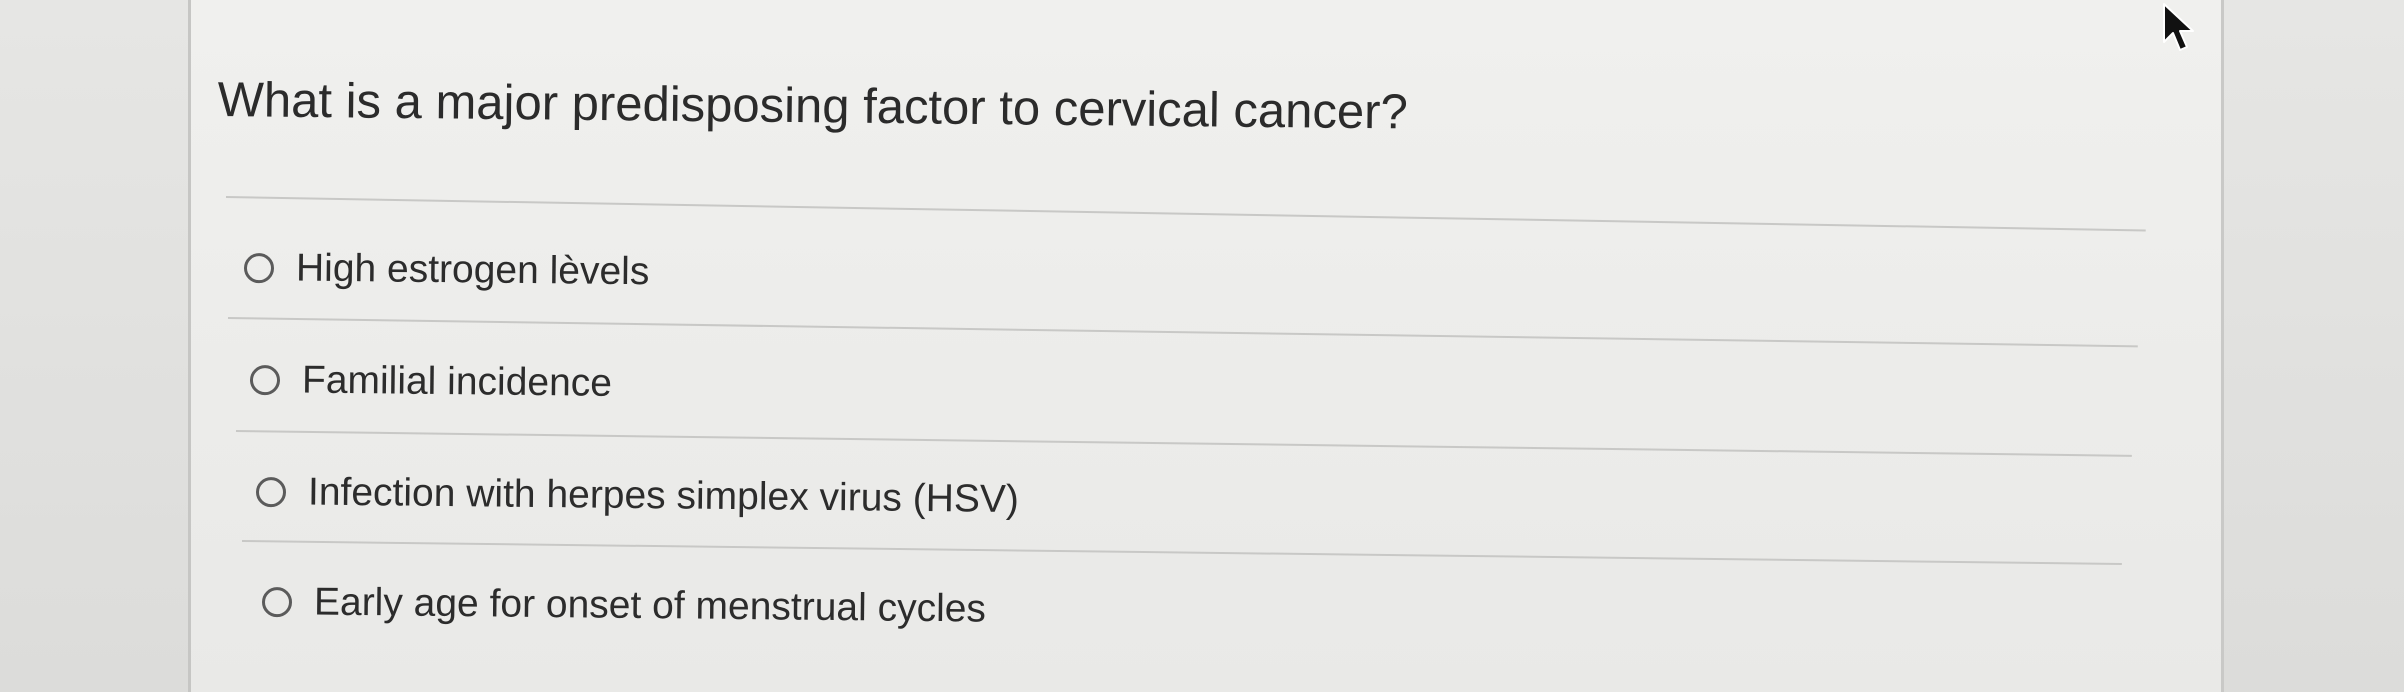  I want to click on option-early-menarche: Early age for onset of menstrual cycles, so click(624, 606).